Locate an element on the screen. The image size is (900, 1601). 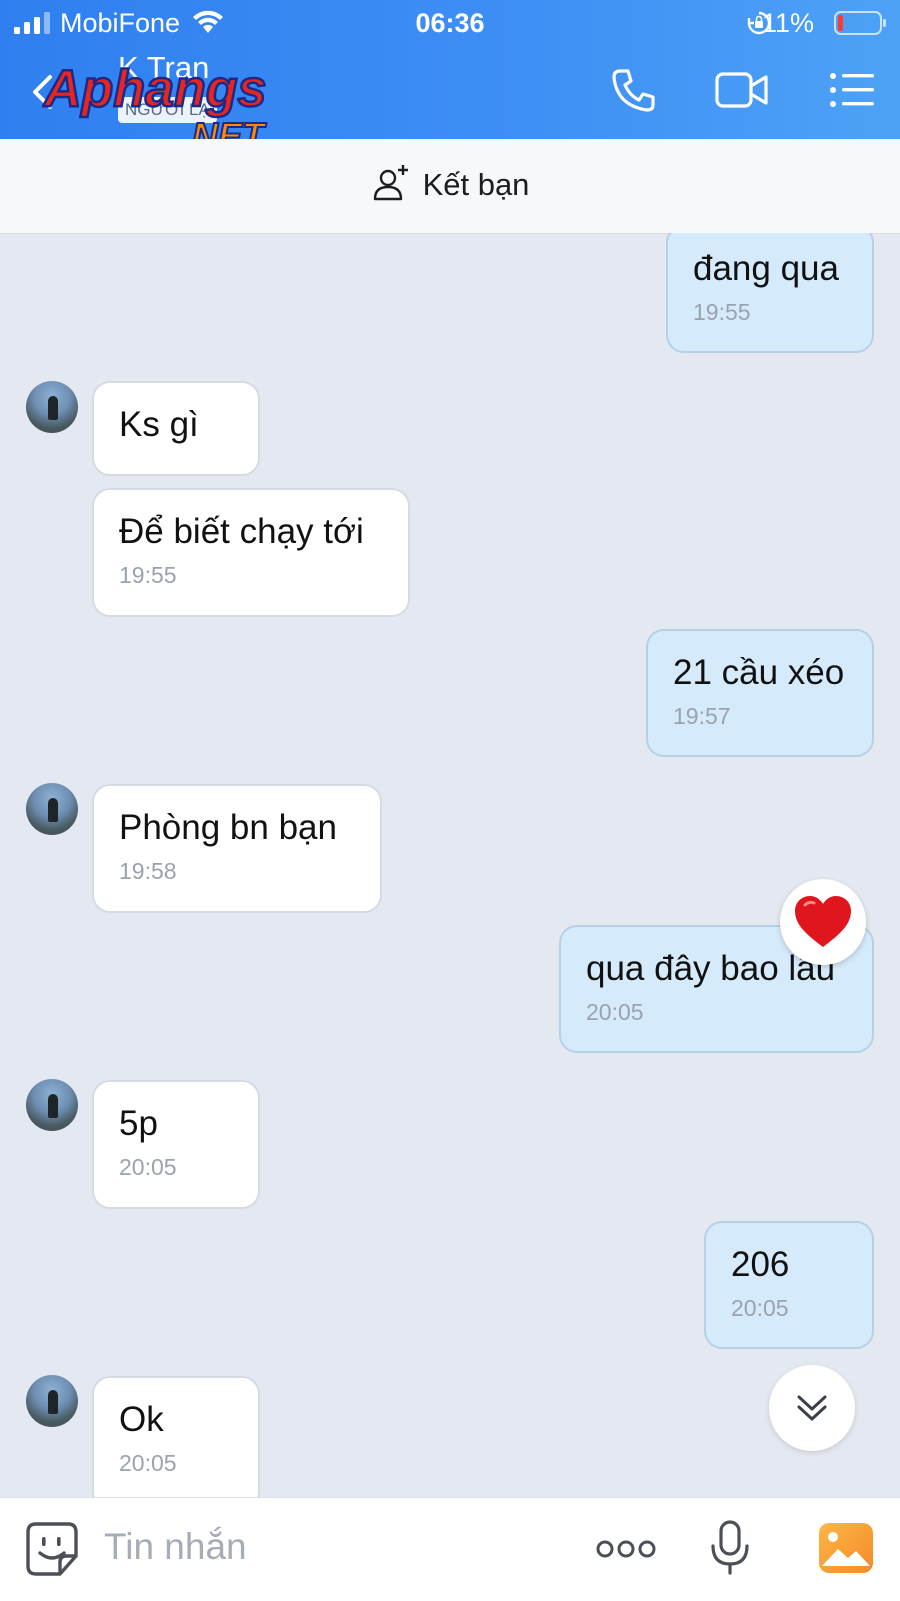
message-time: 19:58 is located at coordinates (148, 871).